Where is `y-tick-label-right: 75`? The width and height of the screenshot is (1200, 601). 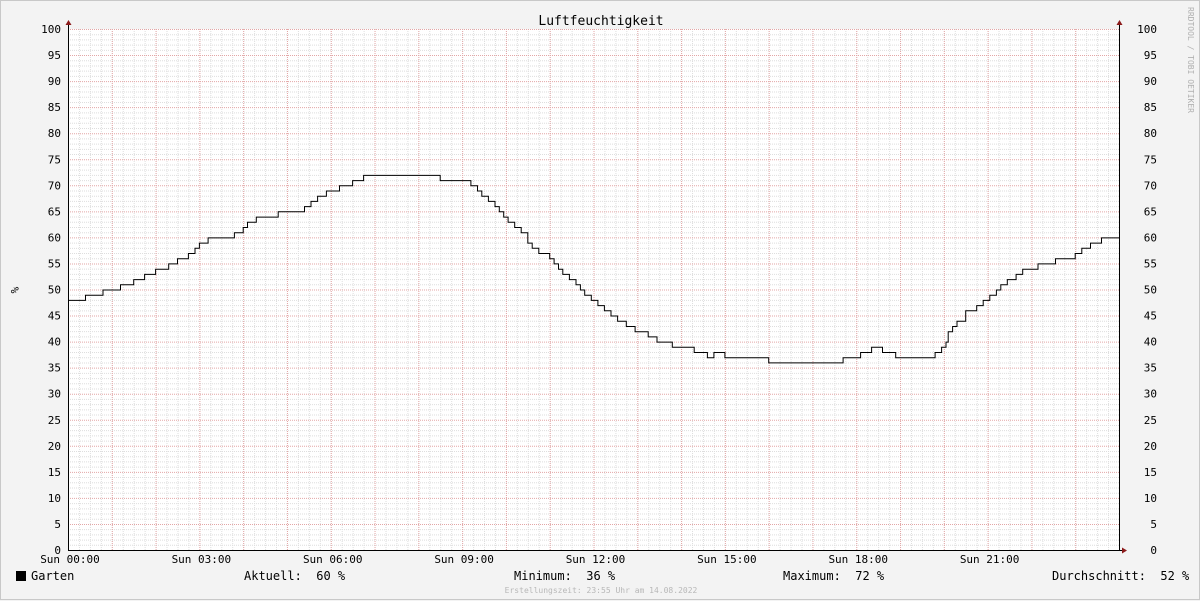
y-tick-label-right: 75 is located at coordinates (1150, 159).